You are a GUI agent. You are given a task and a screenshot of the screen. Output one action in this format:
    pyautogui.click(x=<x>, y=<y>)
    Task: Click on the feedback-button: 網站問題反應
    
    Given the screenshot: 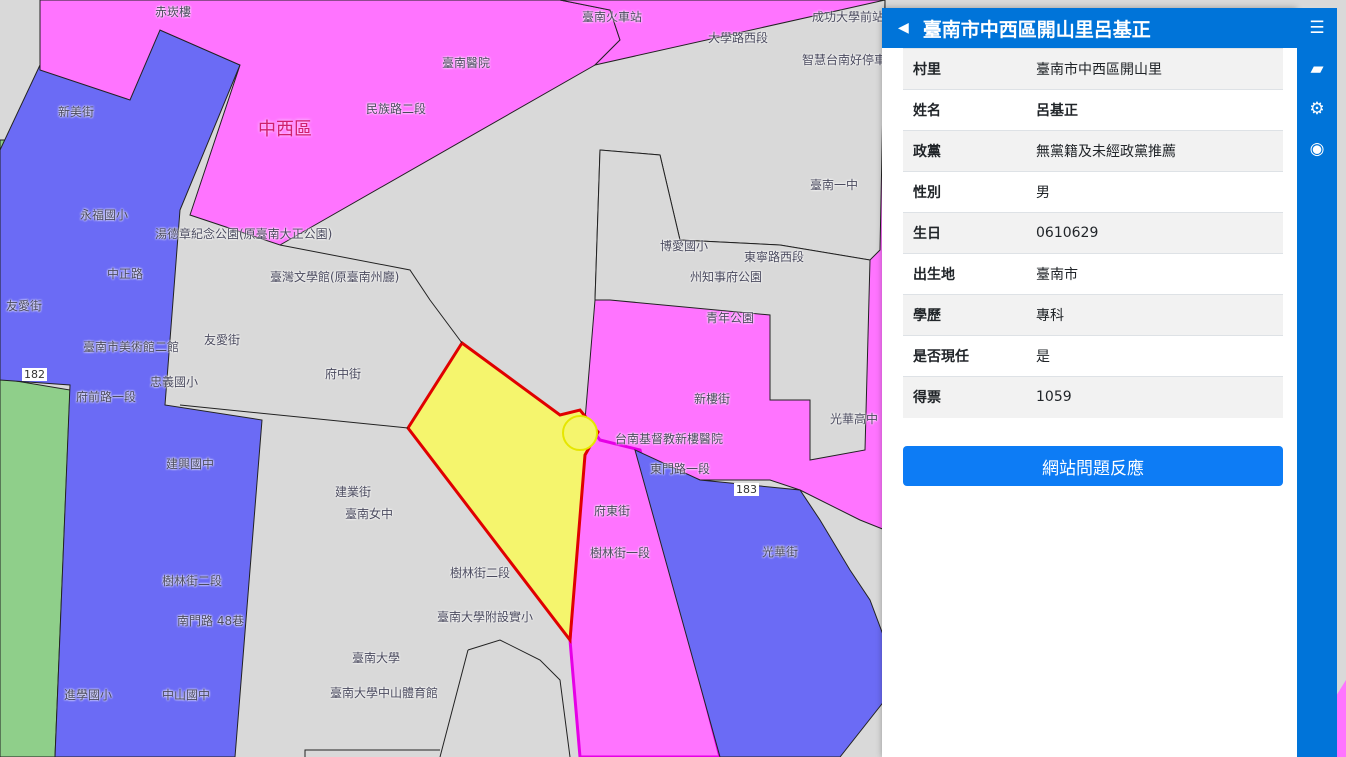 What is the action you would take?
    pyautogui.click(x=1093, y=466)
    